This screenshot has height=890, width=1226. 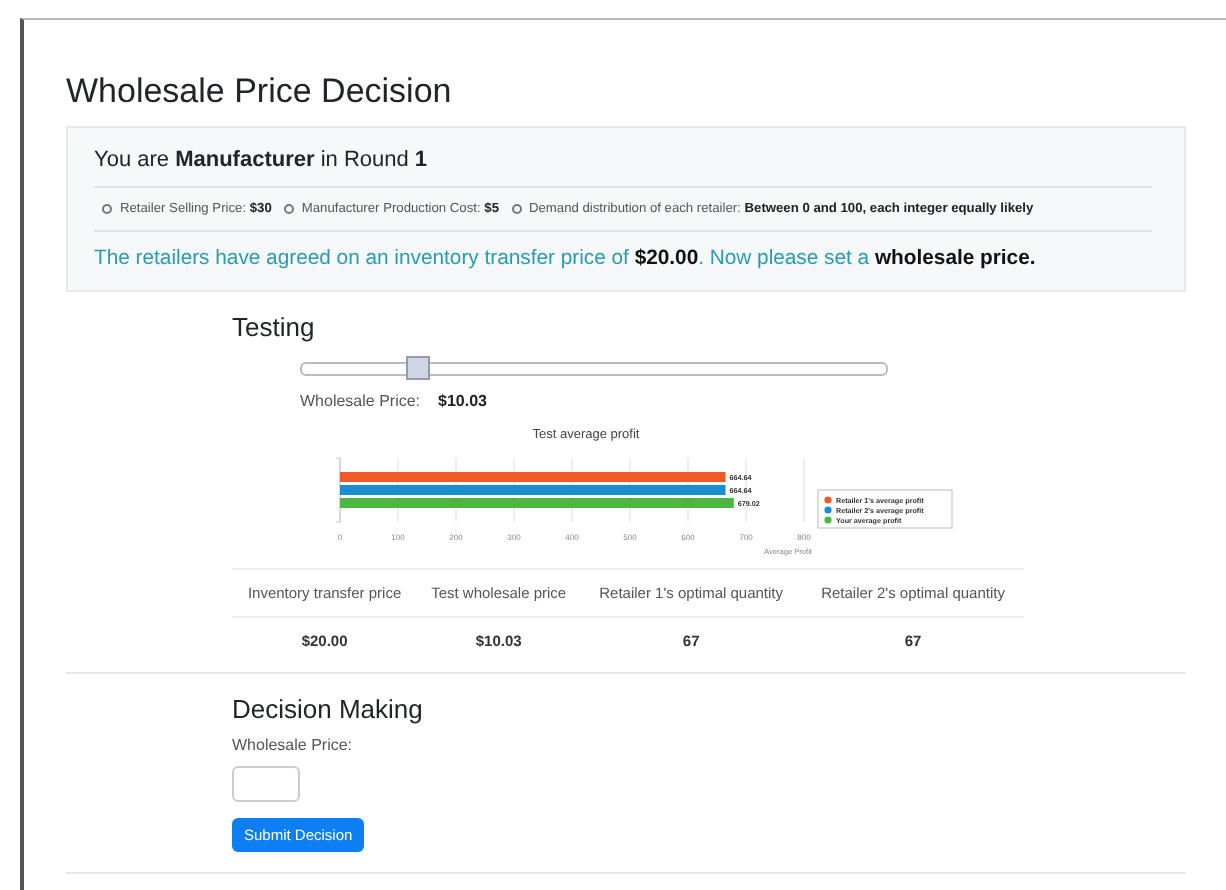 I want to click on field-label: Wholesale Price:, so click(x=293, y=745).